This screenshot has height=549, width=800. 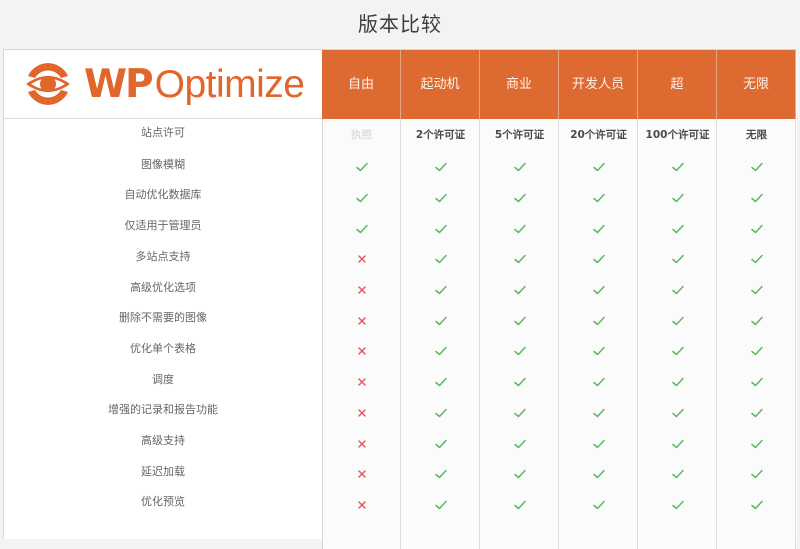 I want to click on license-count: 100个许可证, so click(x=677, y=135).